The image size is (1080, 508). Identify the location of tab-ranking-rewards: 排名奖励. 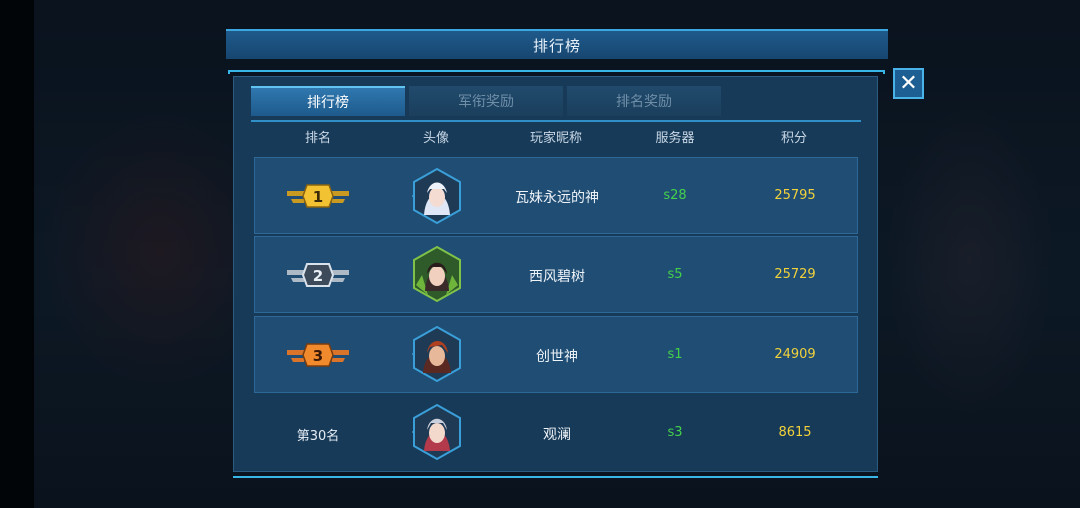
(644, 101).